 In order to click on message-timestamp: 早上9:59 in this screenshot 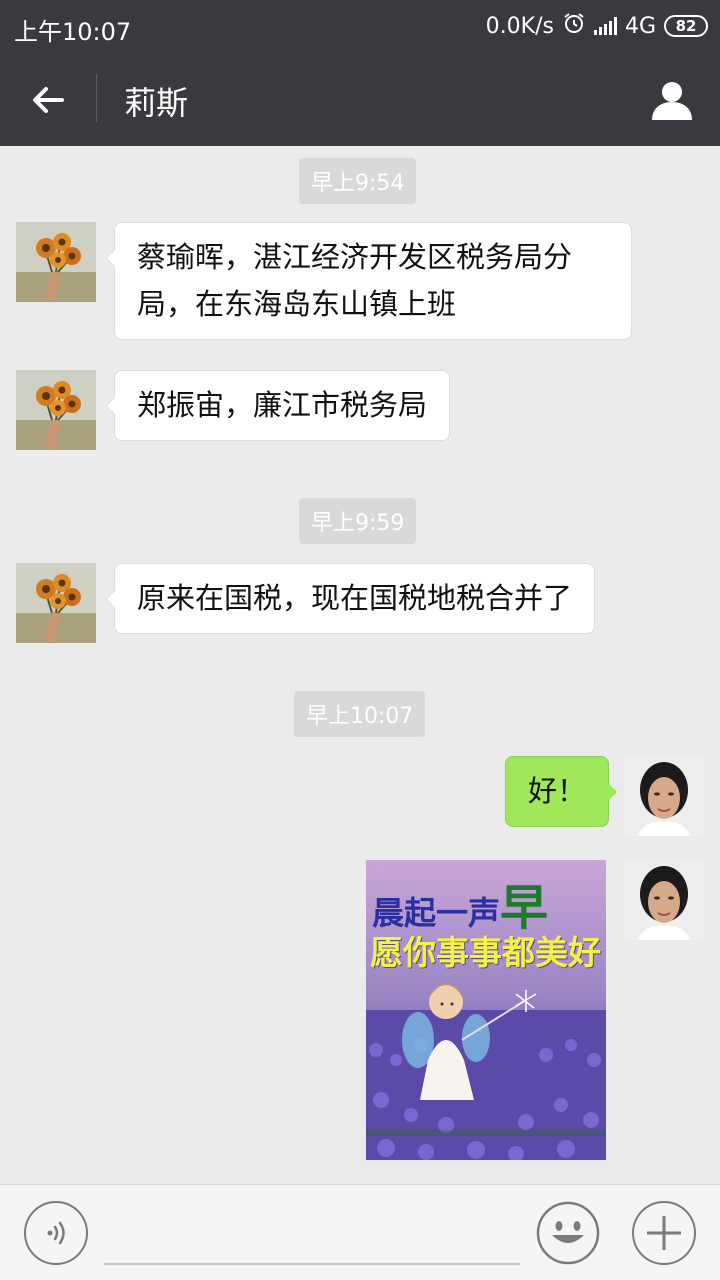, I will do `click(358, 521)`.